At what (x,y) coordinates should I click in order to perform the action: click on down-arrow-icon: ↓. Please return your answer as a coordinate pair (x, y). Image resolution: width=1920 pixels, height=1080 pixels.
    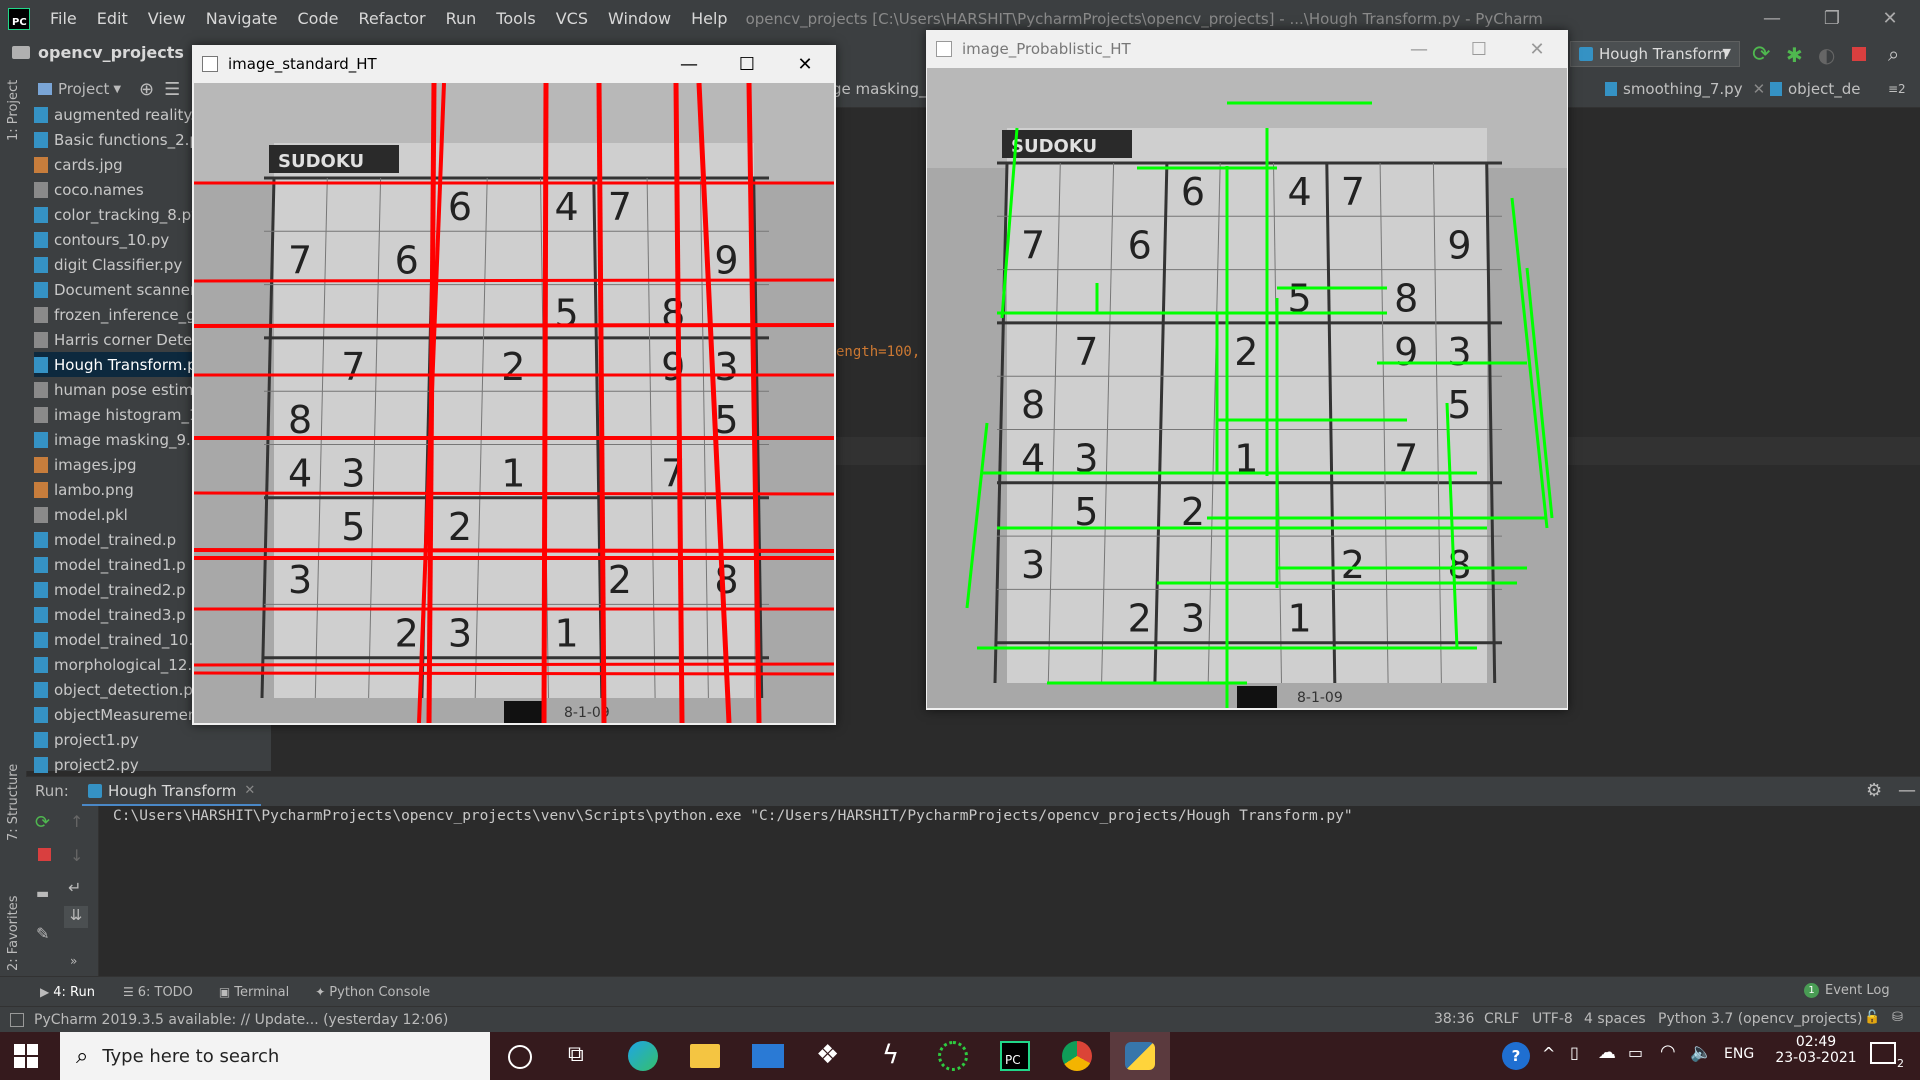
    Looking at the image, I should click on (76, 855).